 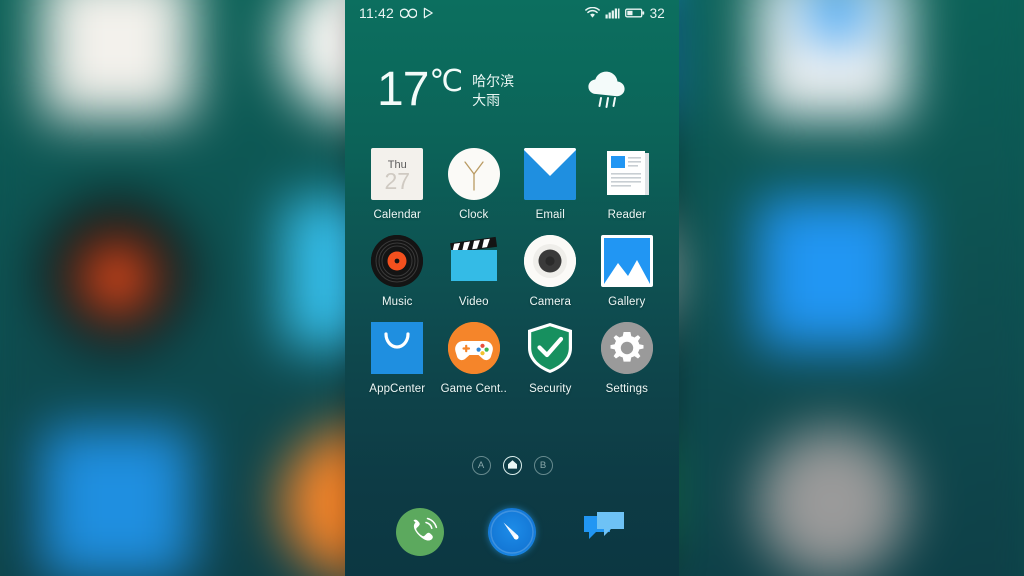 I want to click on phone-app, so click(x=420, y=532).